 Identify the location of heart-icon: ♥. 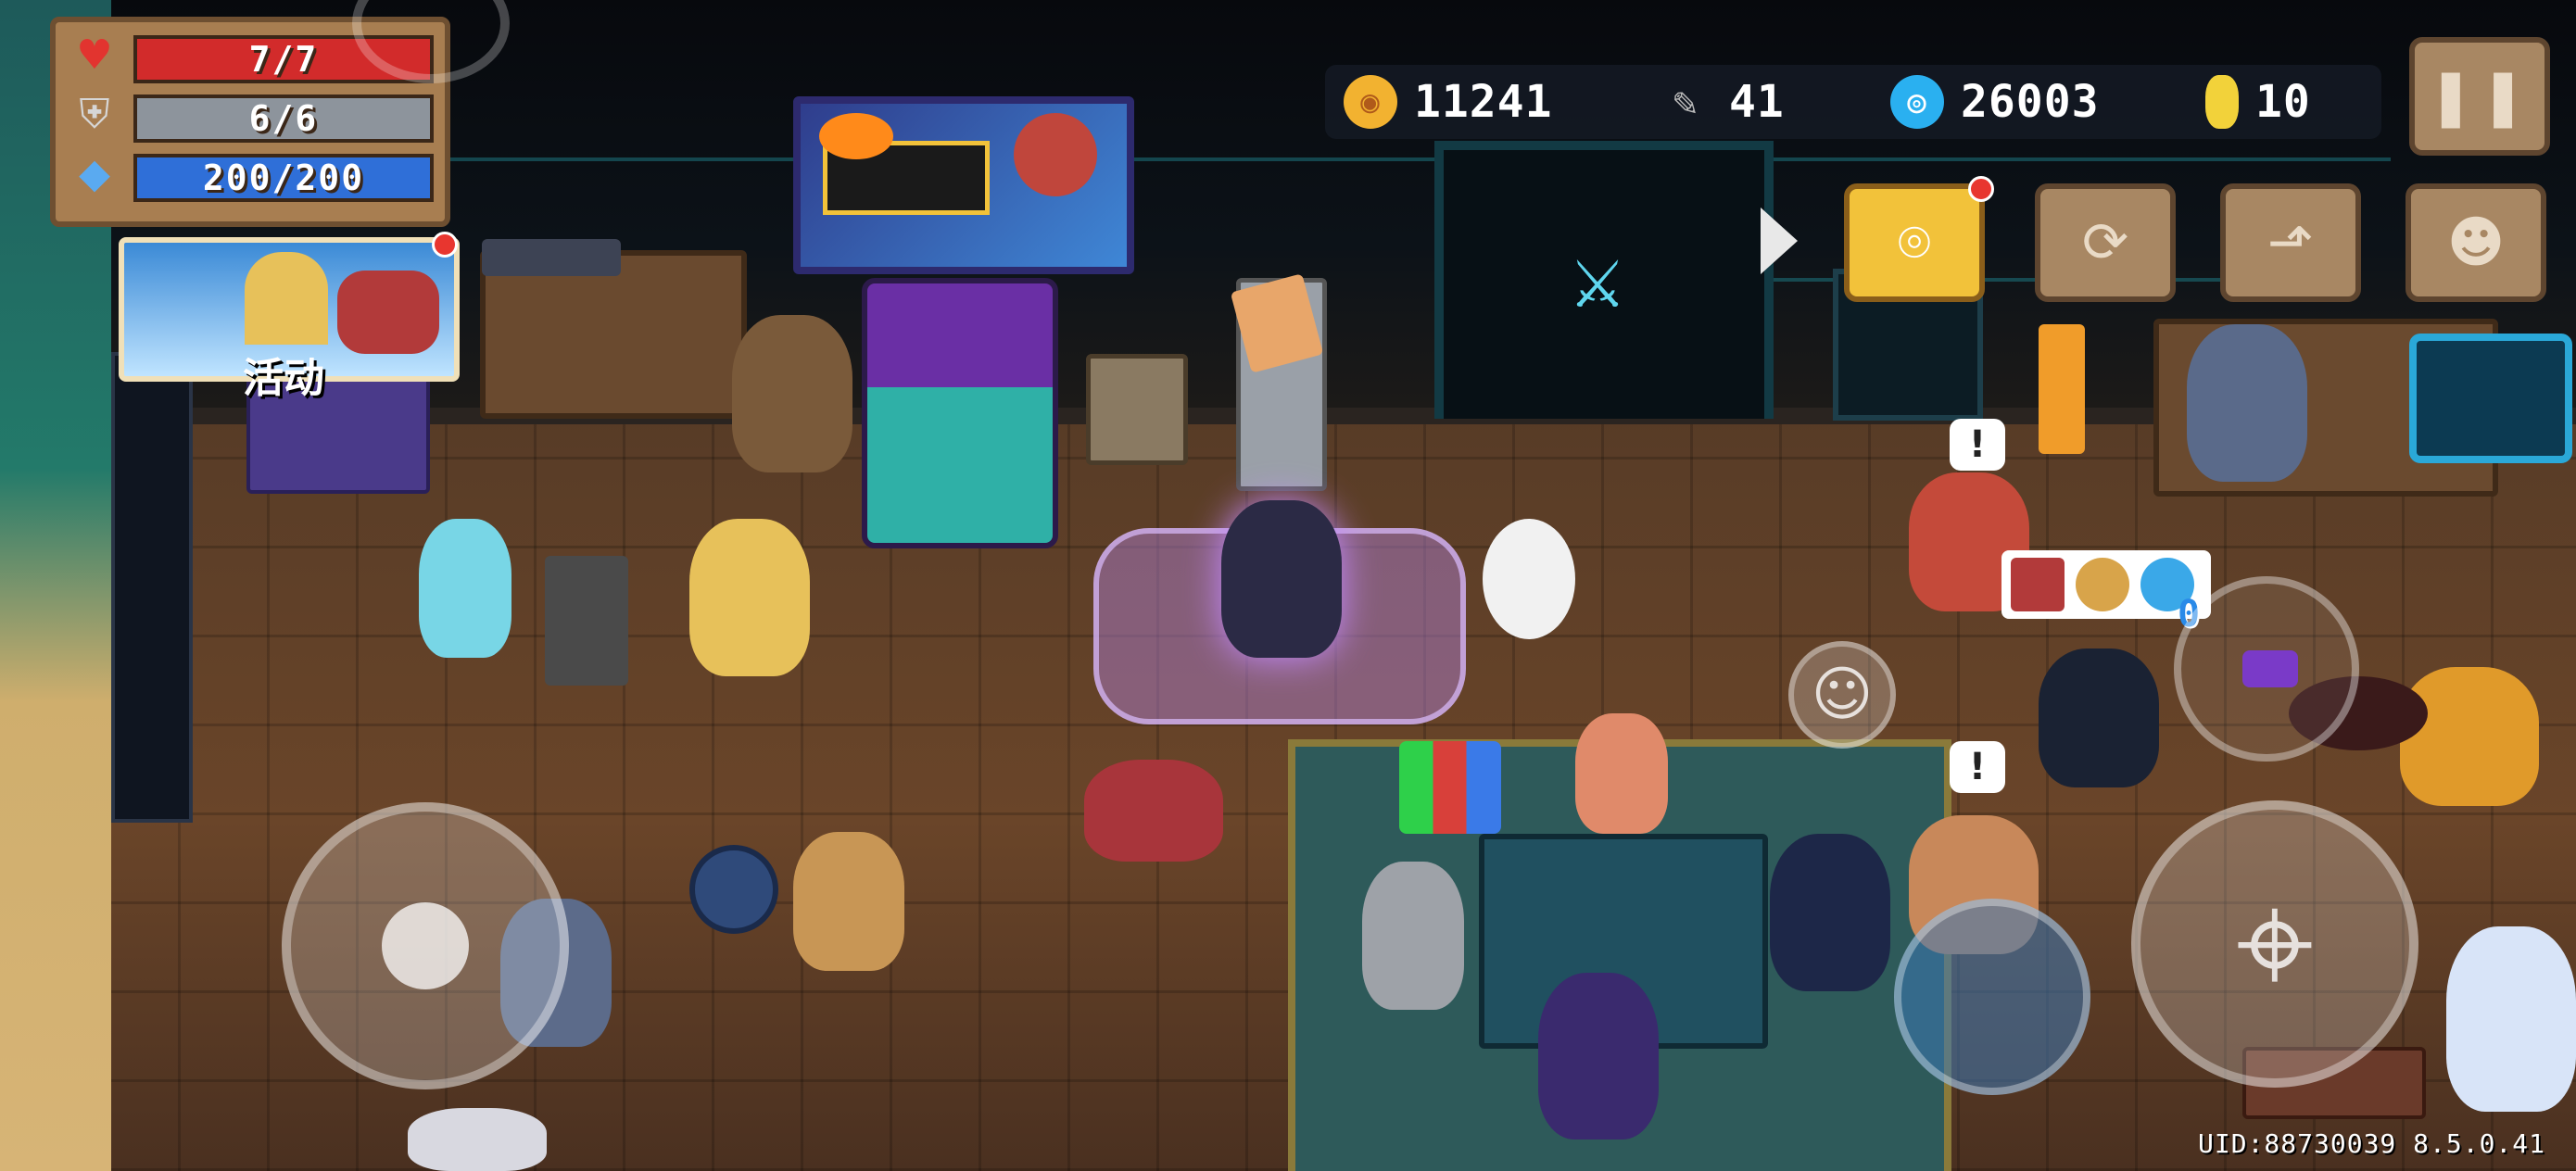
(94, 55).